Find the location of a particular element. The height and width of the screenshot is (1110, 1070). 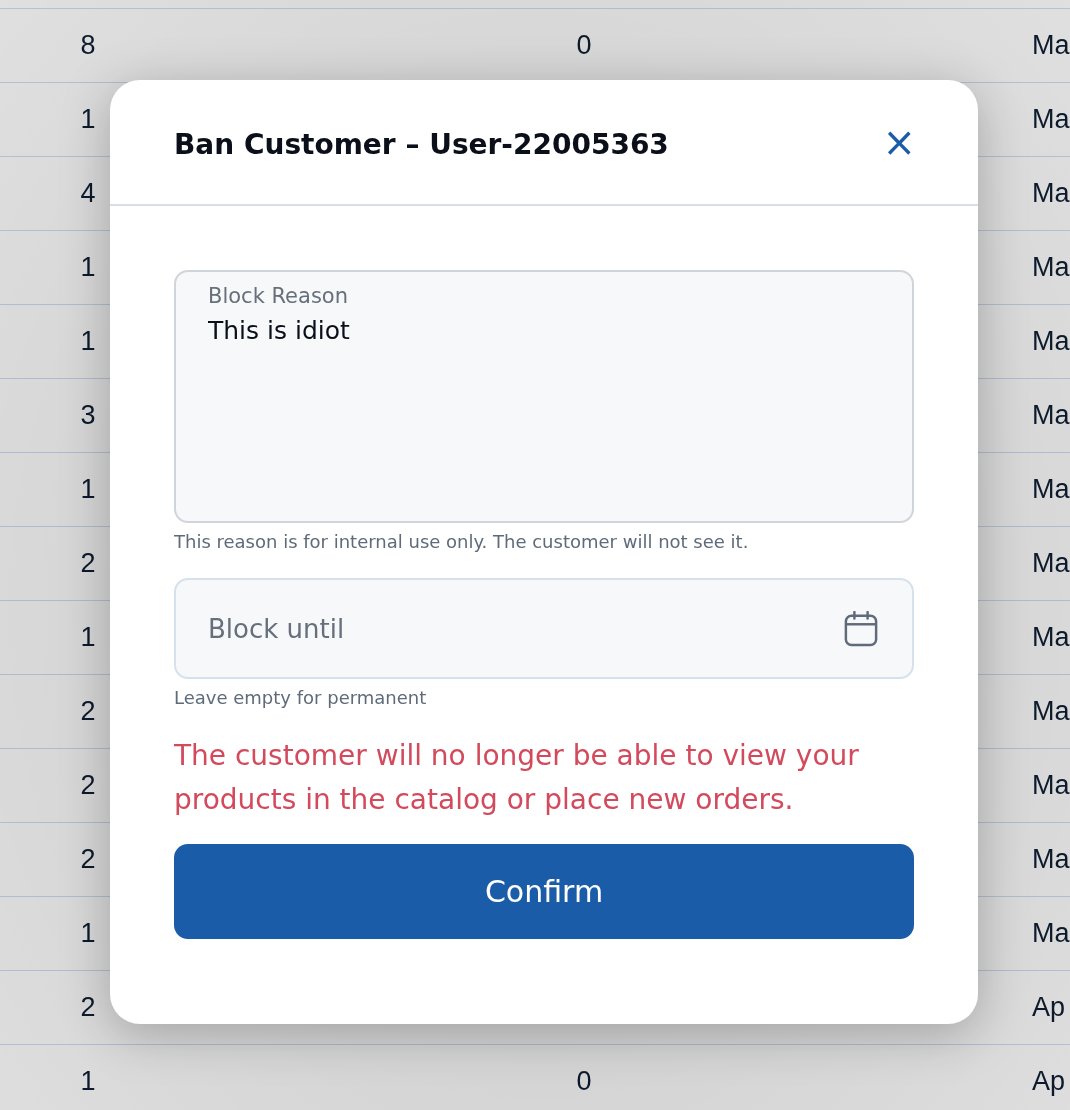

date-field: Block until is located at coordinates (544, 628).